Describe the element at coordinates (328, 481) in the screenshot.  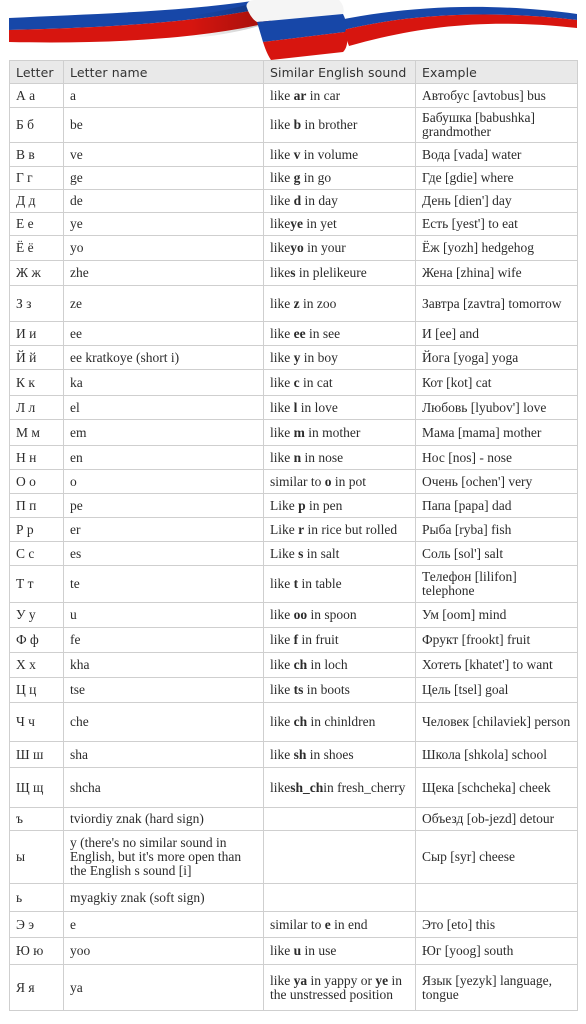
I see `sound-highlight: o` at that location.